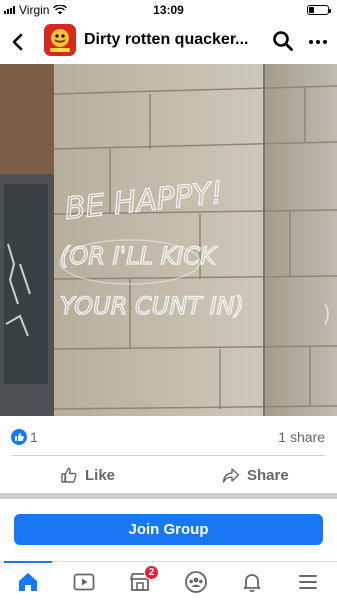 The height and width of the screenshot is (600, 337). I want to click on search-button, so click(283, 41).